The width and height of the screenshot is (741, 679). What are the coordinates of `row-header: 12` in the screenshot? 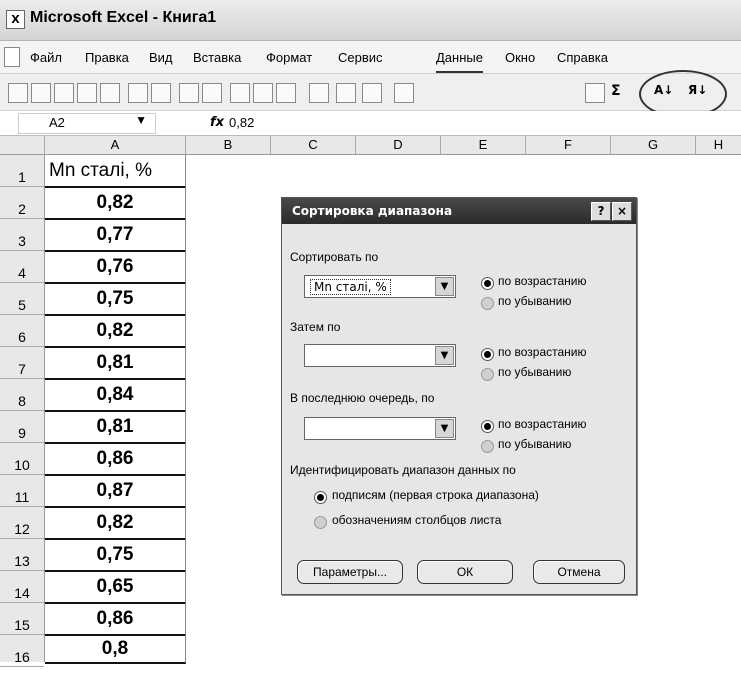 It's located at (22, 523).